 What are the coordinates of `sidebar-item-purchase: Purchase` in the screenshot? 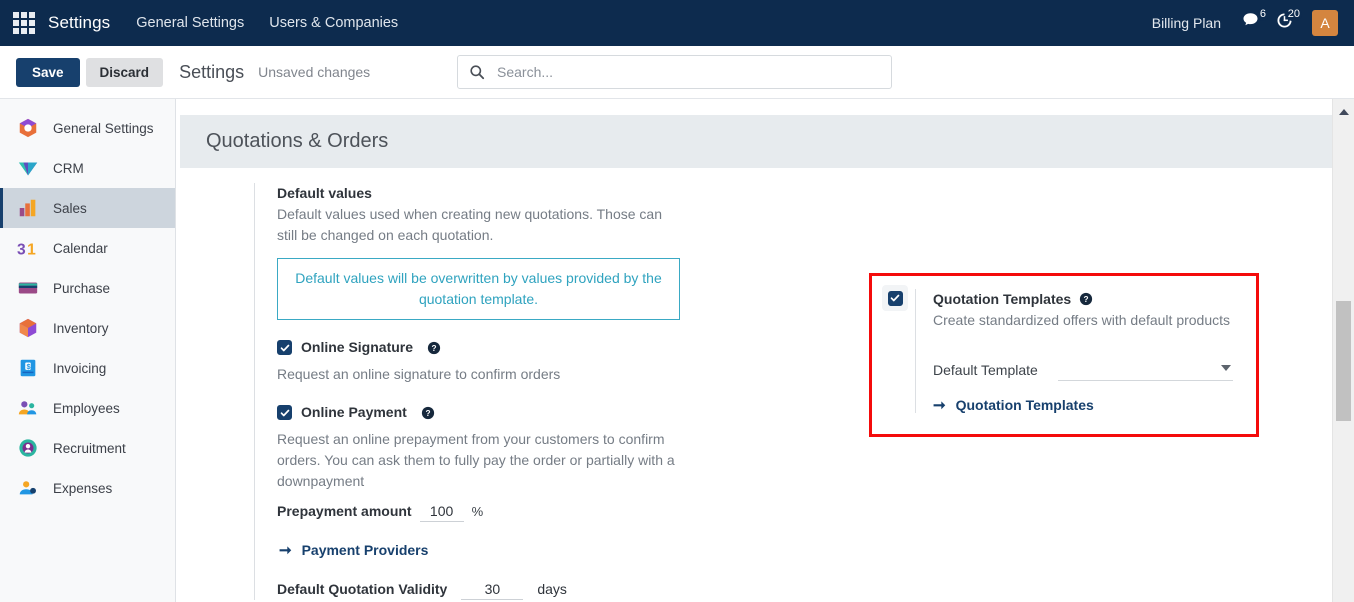 It's located at (87, 288).